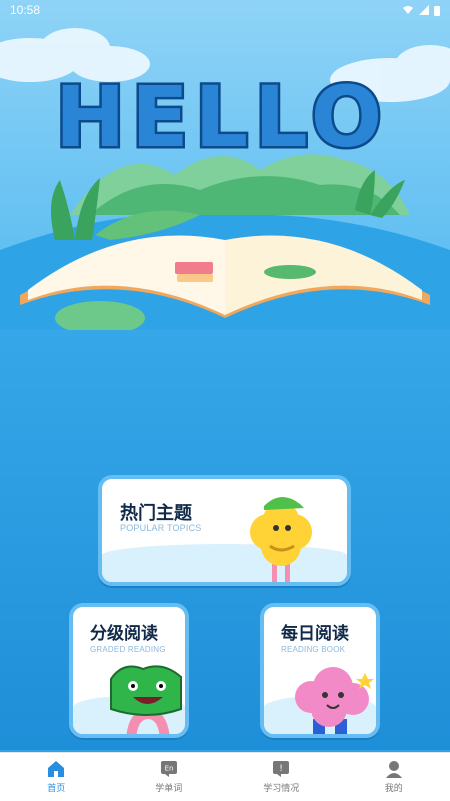 The image size is (450, 801). Describe the element at coordinates (225, 10) in the screenshot. I see `status-bar: 10:58` at that location.